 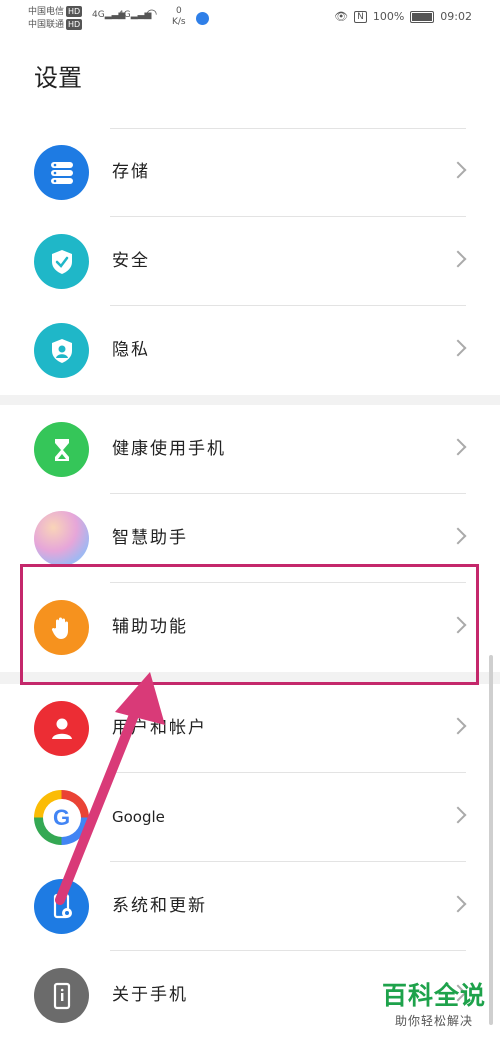 I want to click on section-separator, so click(x=250, y=400).